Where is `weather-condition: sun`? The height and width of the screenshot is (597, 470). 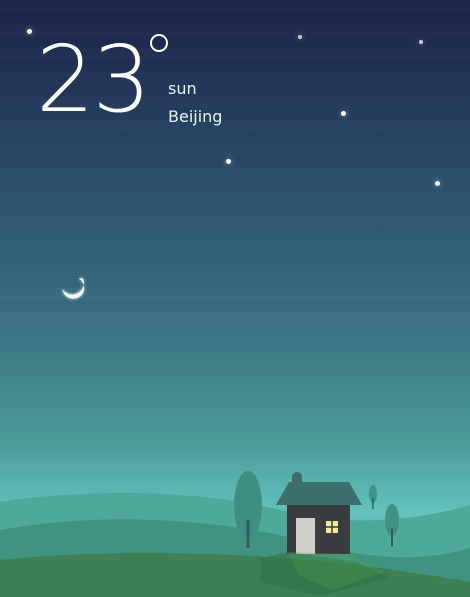 weather-condition: sun is located at coordinates (182, 88).